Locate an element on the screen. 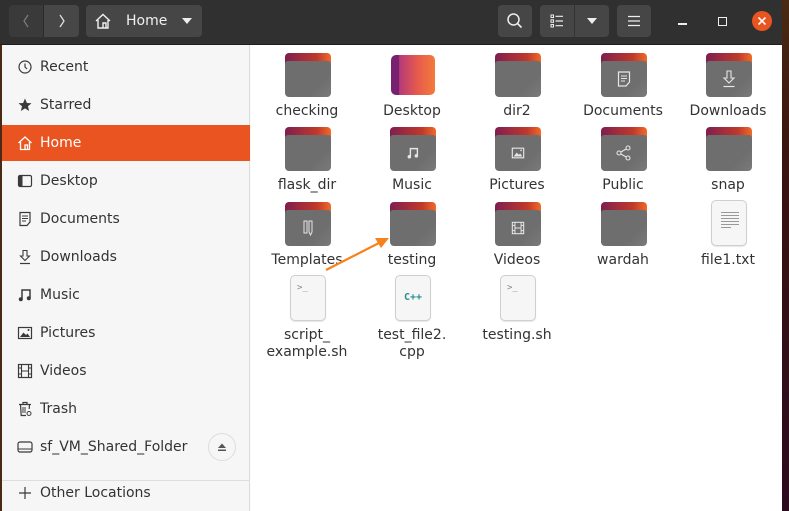 This screenshot has height=511, width=789. view-options is located at coordinates (574, 21).